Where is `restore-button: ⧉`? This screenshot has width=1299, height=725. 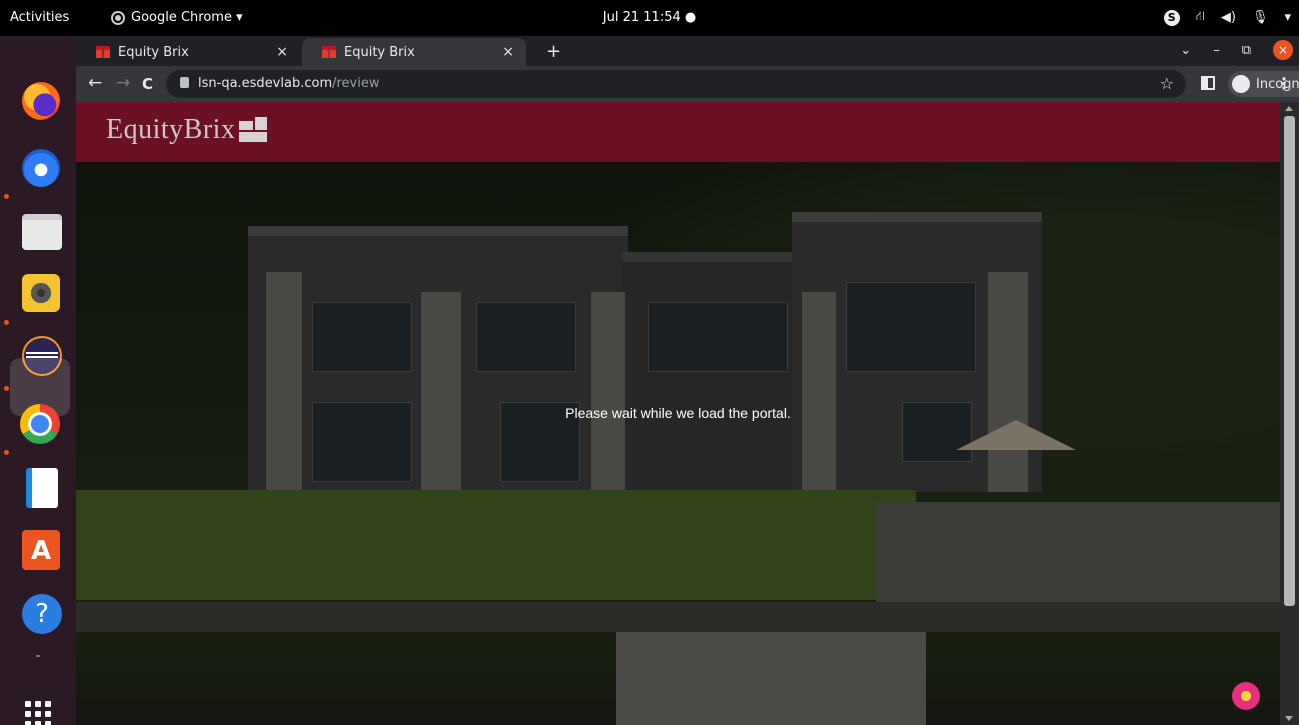 restore-button: ⧉ is located at coordinates (1246, 50).